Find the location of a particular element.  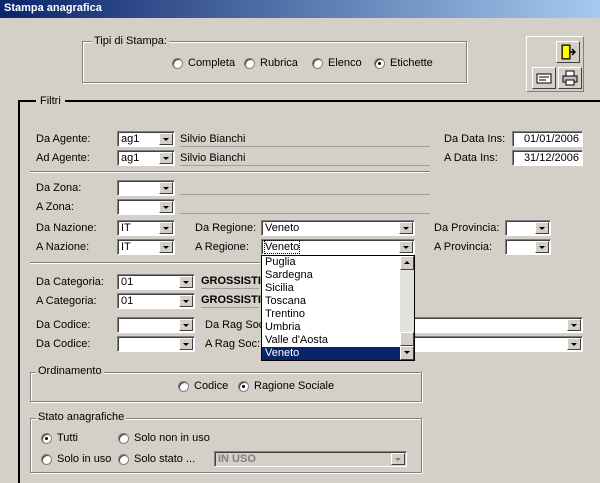

a-provincia-combo is located at coordinates (528, 247).